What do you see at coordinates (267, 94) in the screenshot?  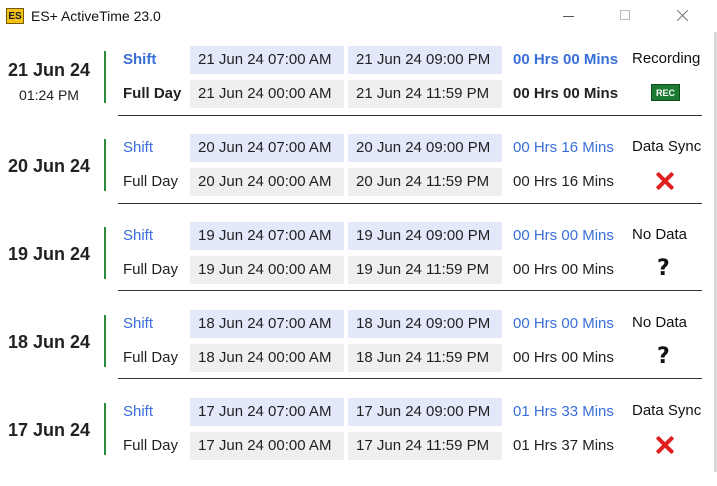 I see `full-day-start-time: 21 Jun 24 00:00 AM` at bounding box center [267, 94].